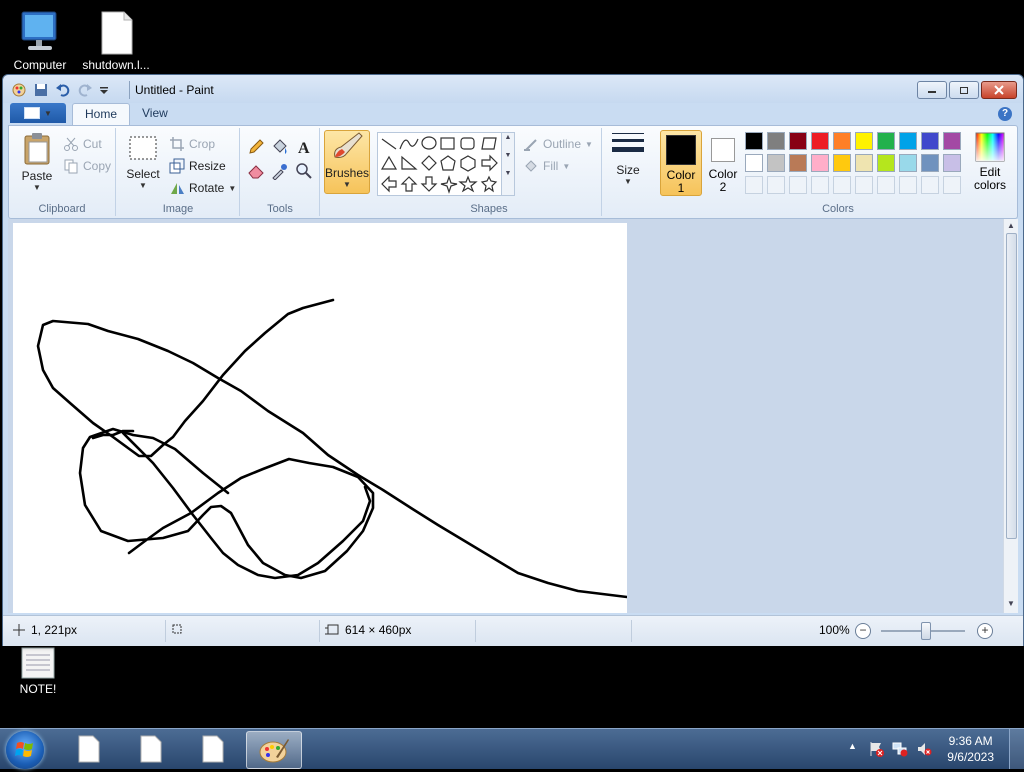  I want to click on fill-button: Fill ▼, so click(546, 166).